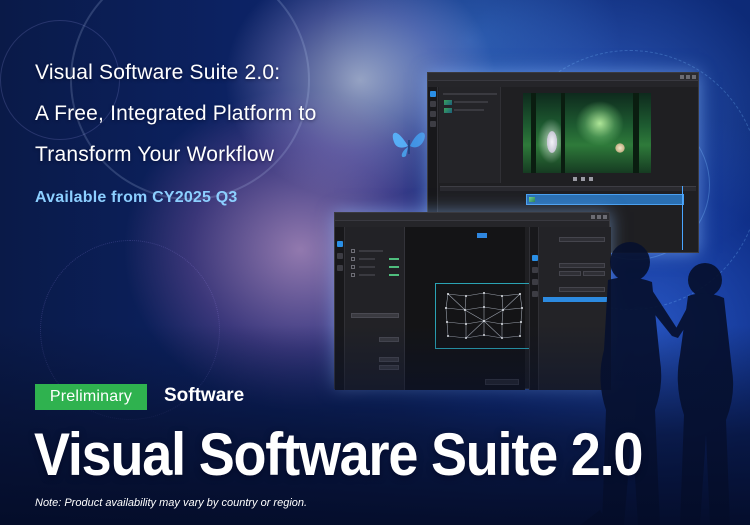  What do you see at coordinates (535, 258) in the screenshot?
I see `properties-tab-icon` at bounding box center [535, 258].